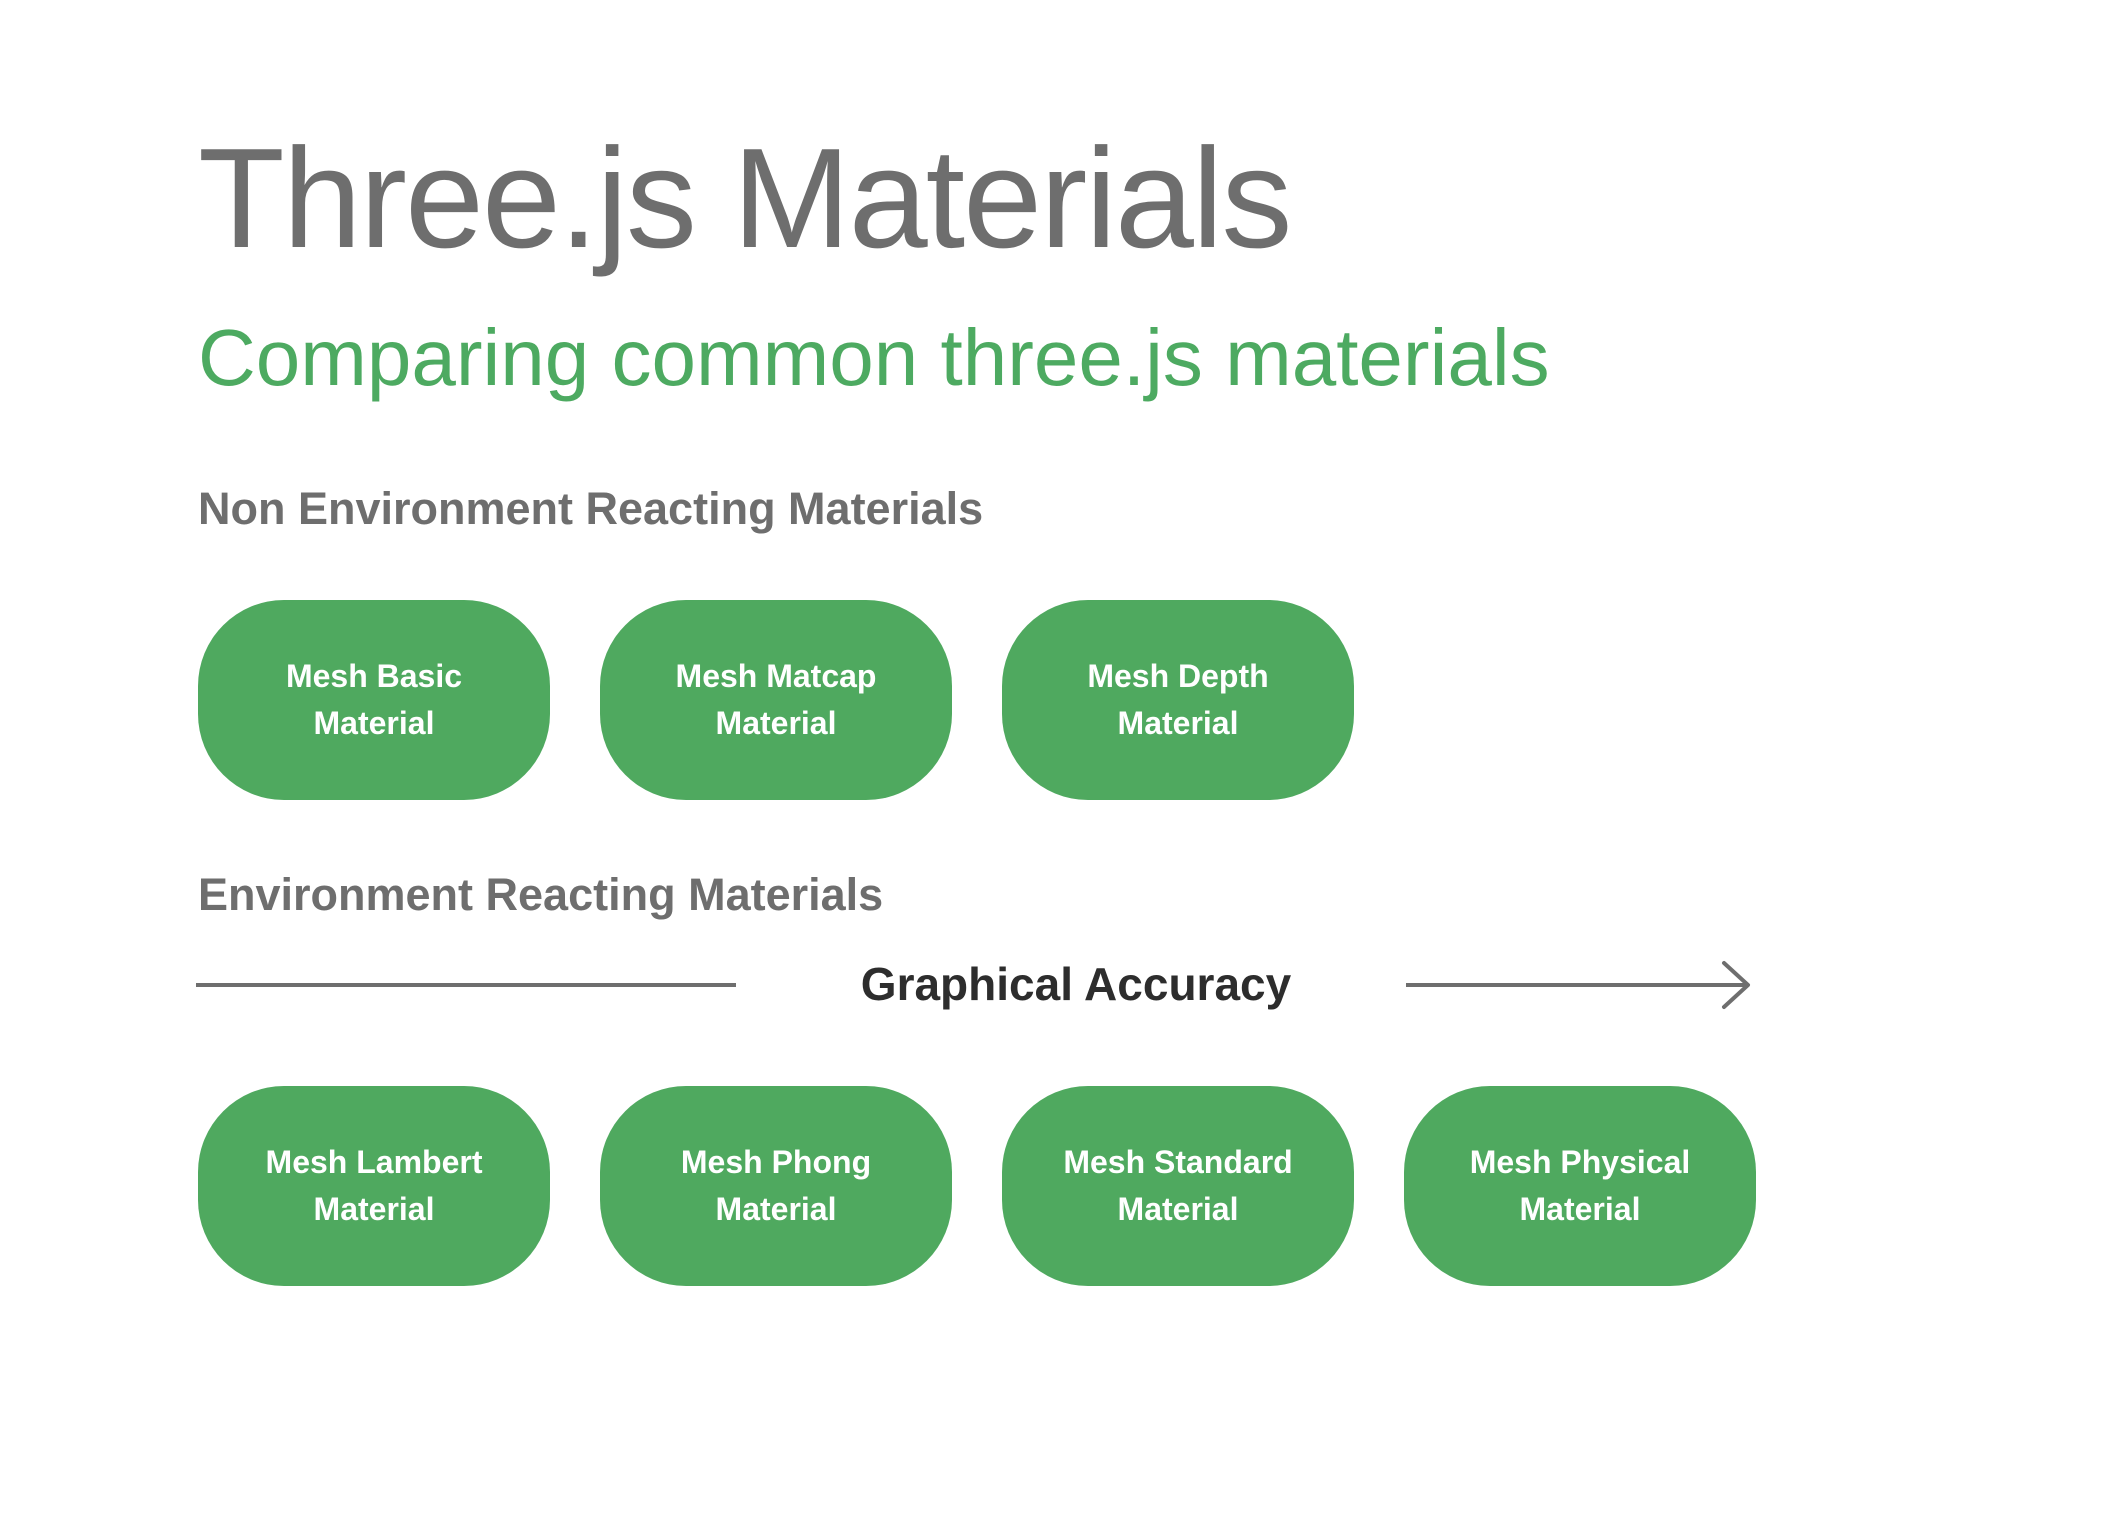  I want to click on material-name: Mesh Physical, so click(1580, 1162).